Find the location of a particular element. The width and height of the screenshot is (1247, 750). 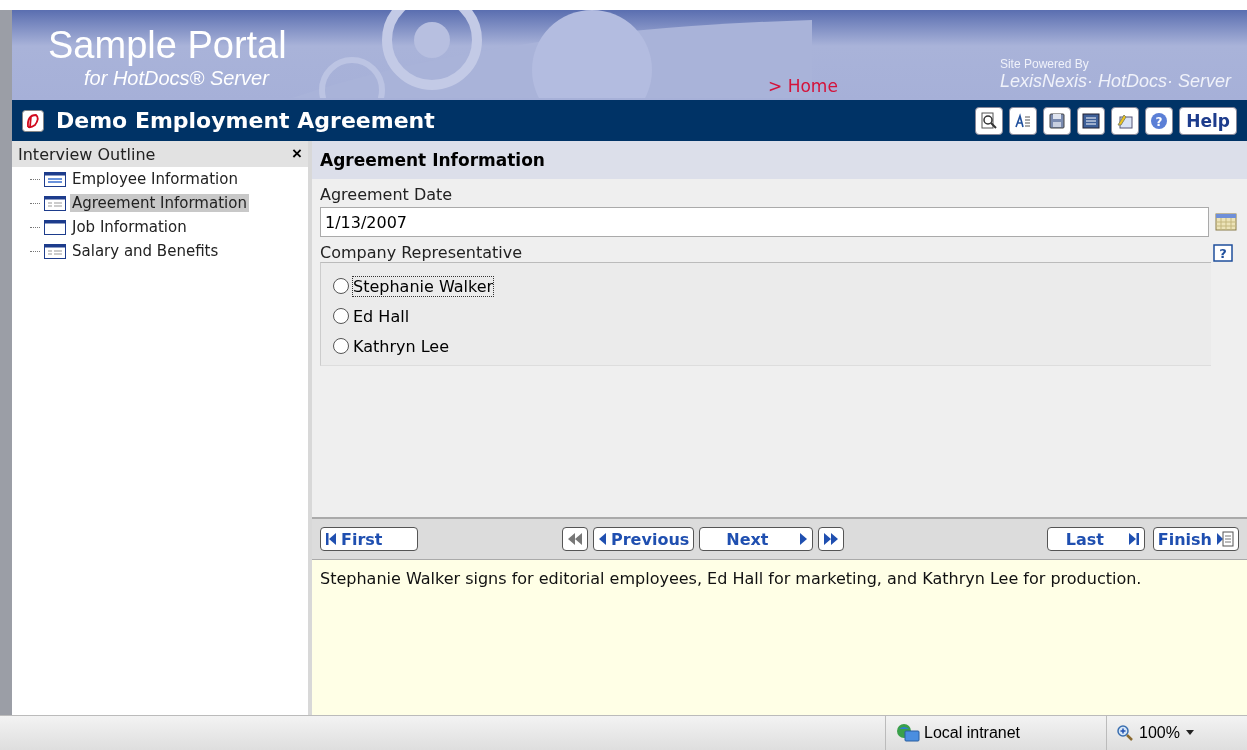

powered-brand: LexisNexis· HotDocs· Server is located at coordinates (1115, 81).